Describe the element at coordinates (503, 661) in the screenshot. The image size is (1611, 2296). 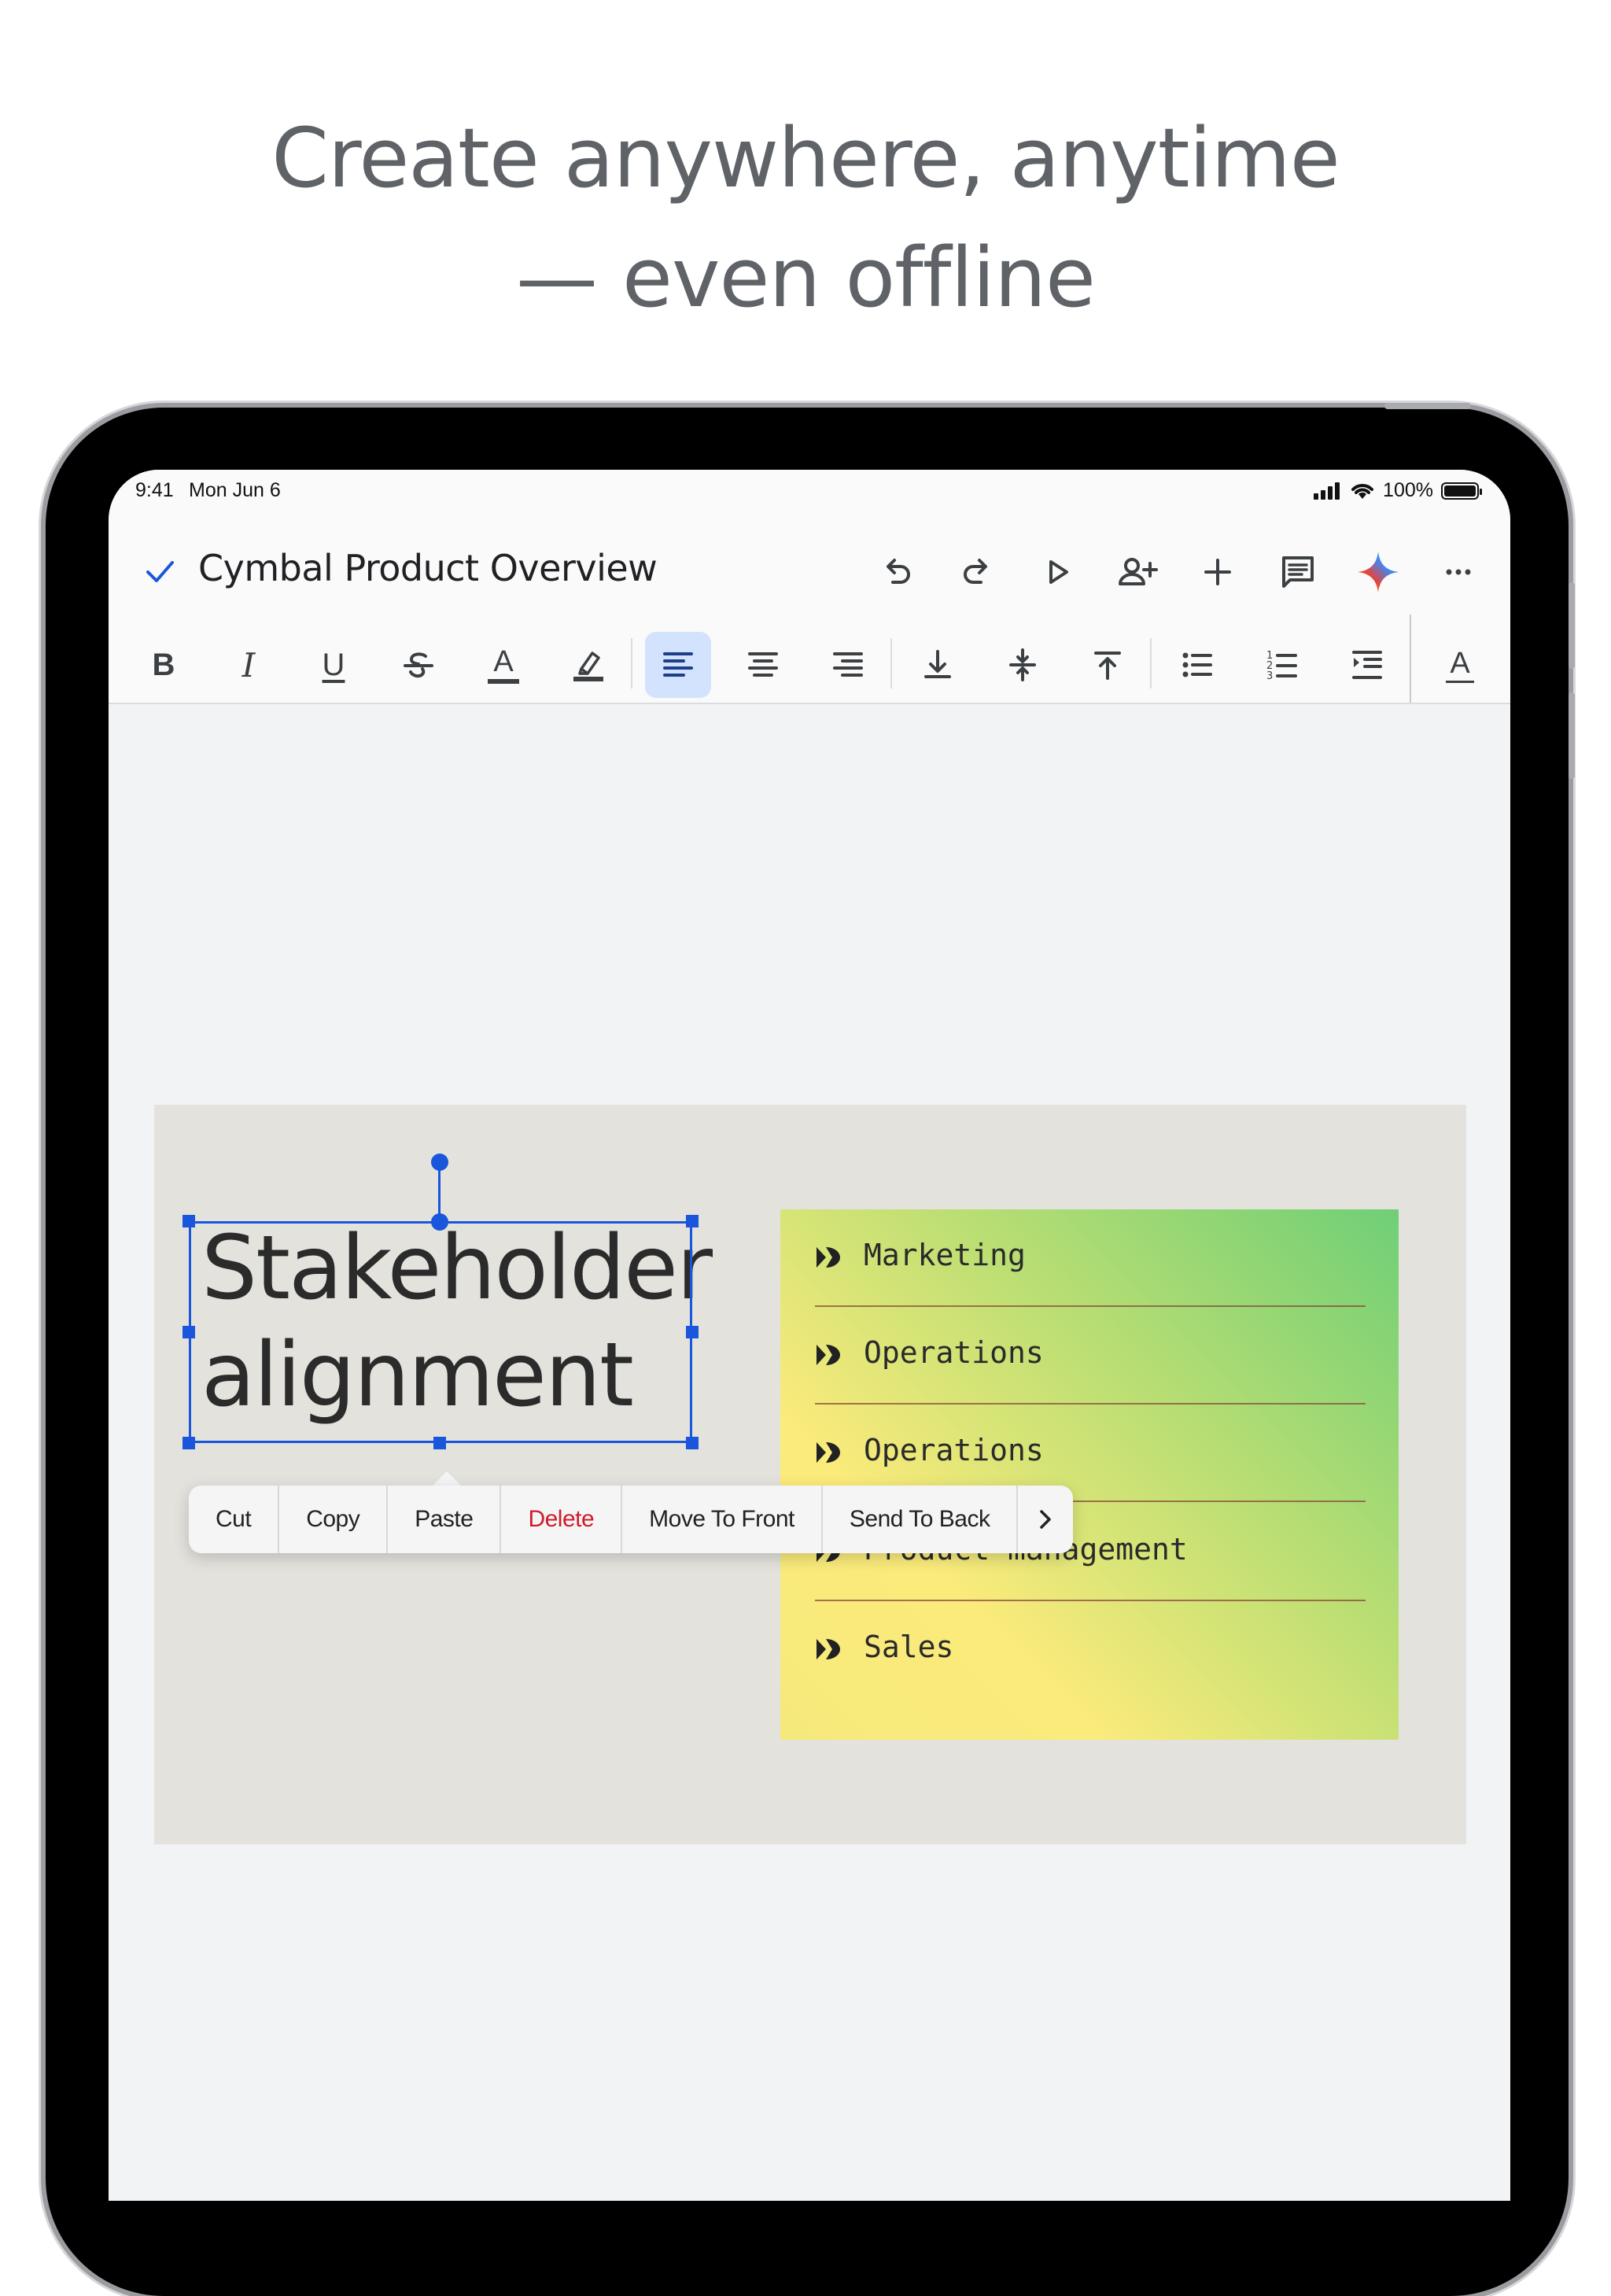
I see `text-color-label: A` at that location.